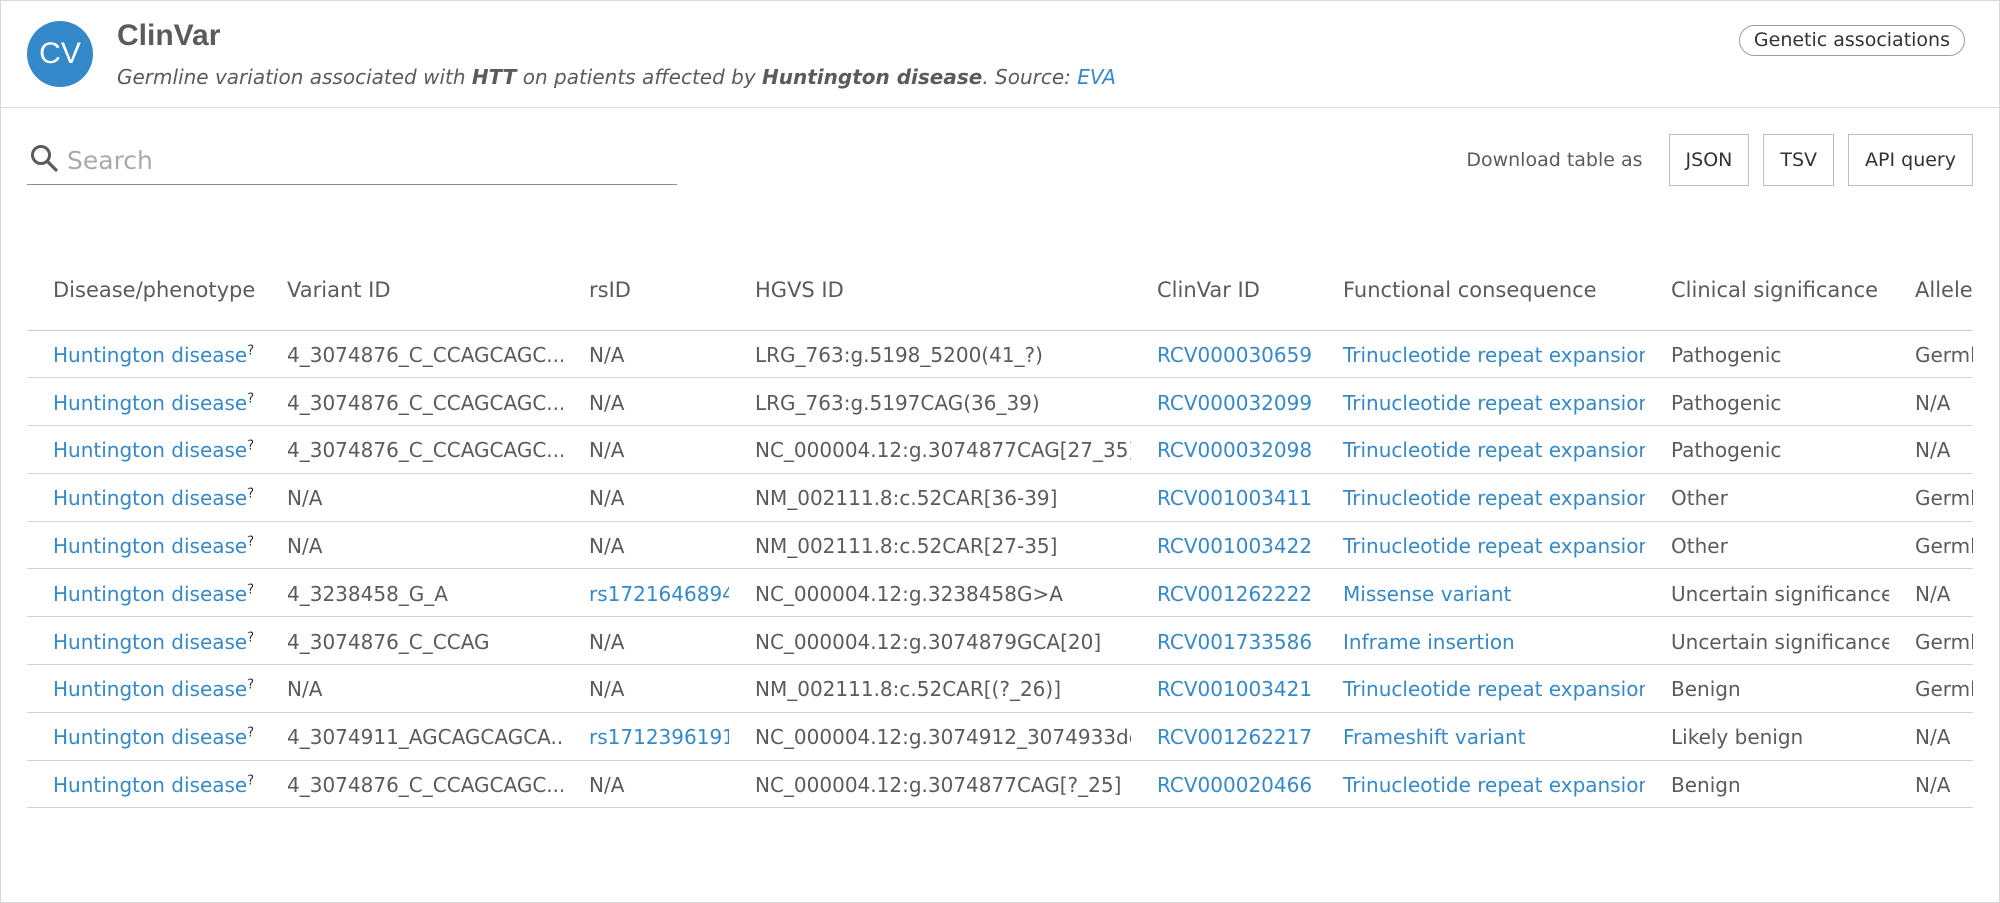  What do you see at coordinates (1709, 160) in the screenshot?
I see `download-json-button: JSON` at bounding box center [1709, 160].